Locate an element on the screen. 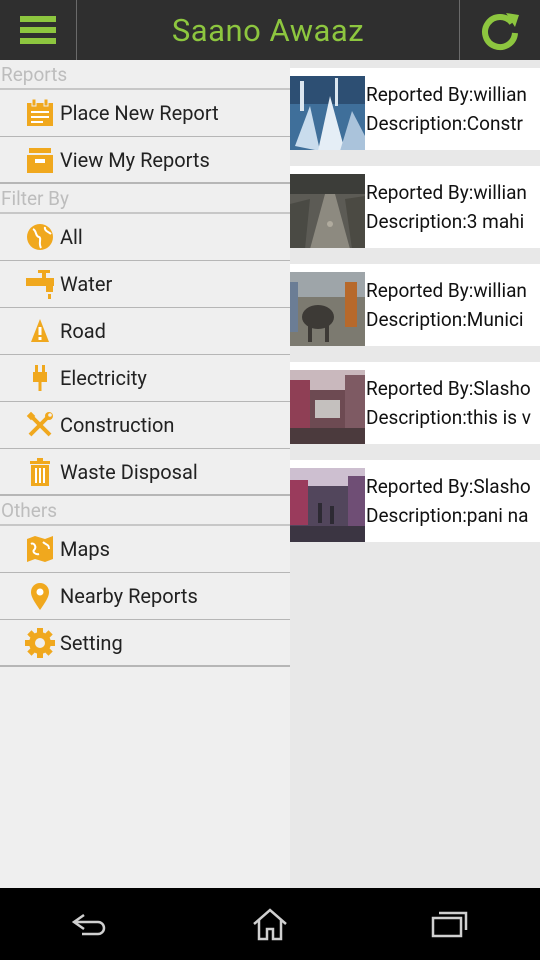  plug-icon is located at coordinates (40, 378).